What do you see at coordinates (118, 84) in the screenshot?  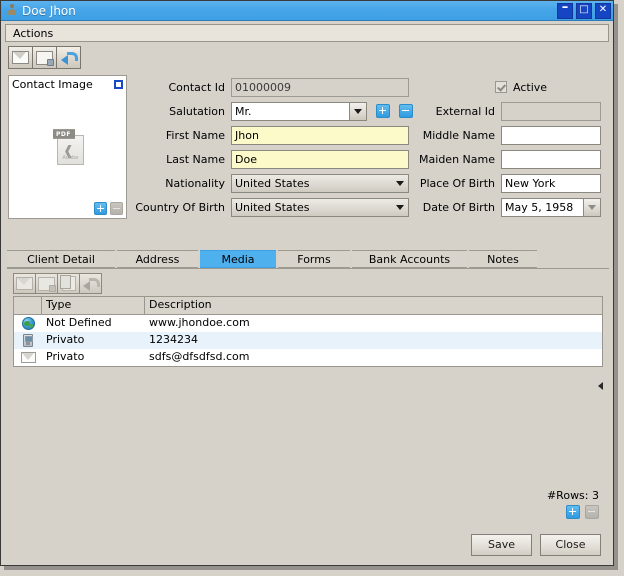 I see `square-icon` at bounding box center [118, 84].